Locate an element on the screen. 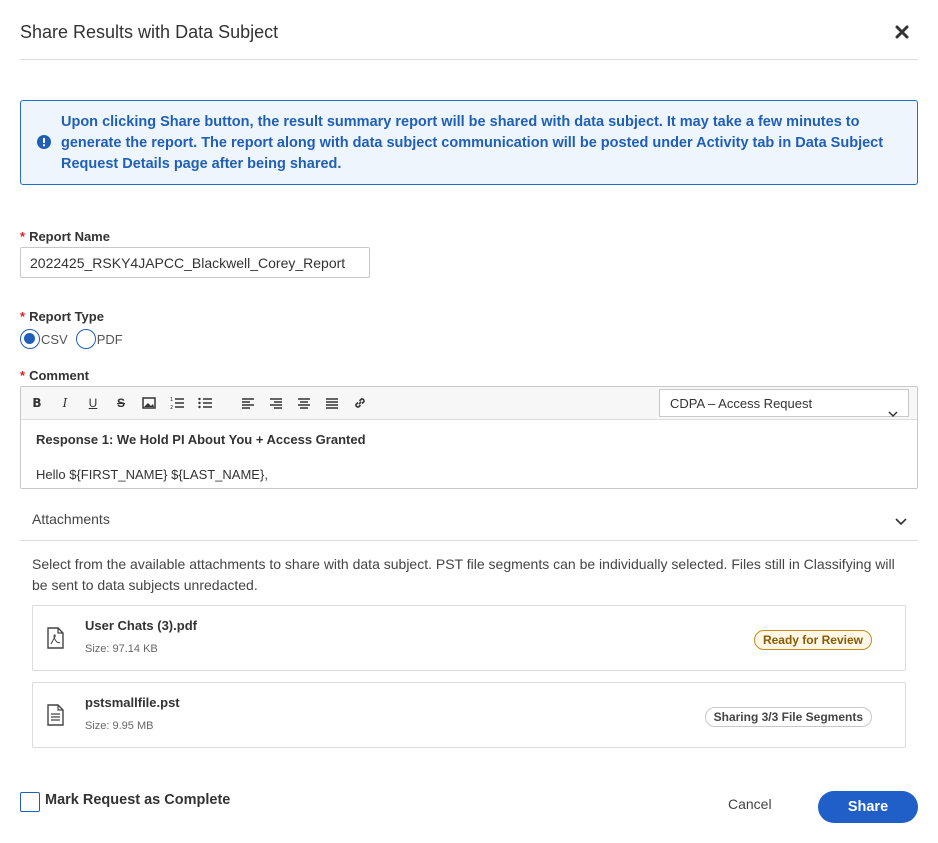 The height and width of the screenshot is (843, 938). report-type-radio-group: CSV PDF is located at coordinates (75, 339).